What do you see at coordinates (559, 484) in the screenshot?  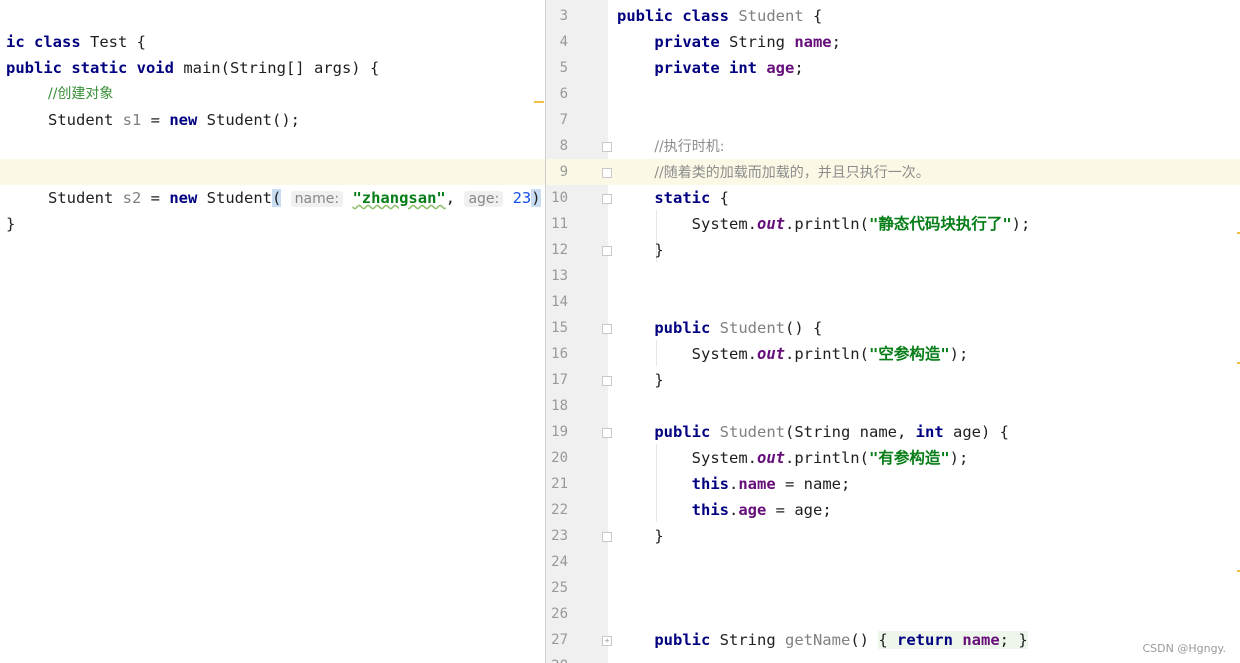 I see `line-number: 21` at bounding box center [559, 484].